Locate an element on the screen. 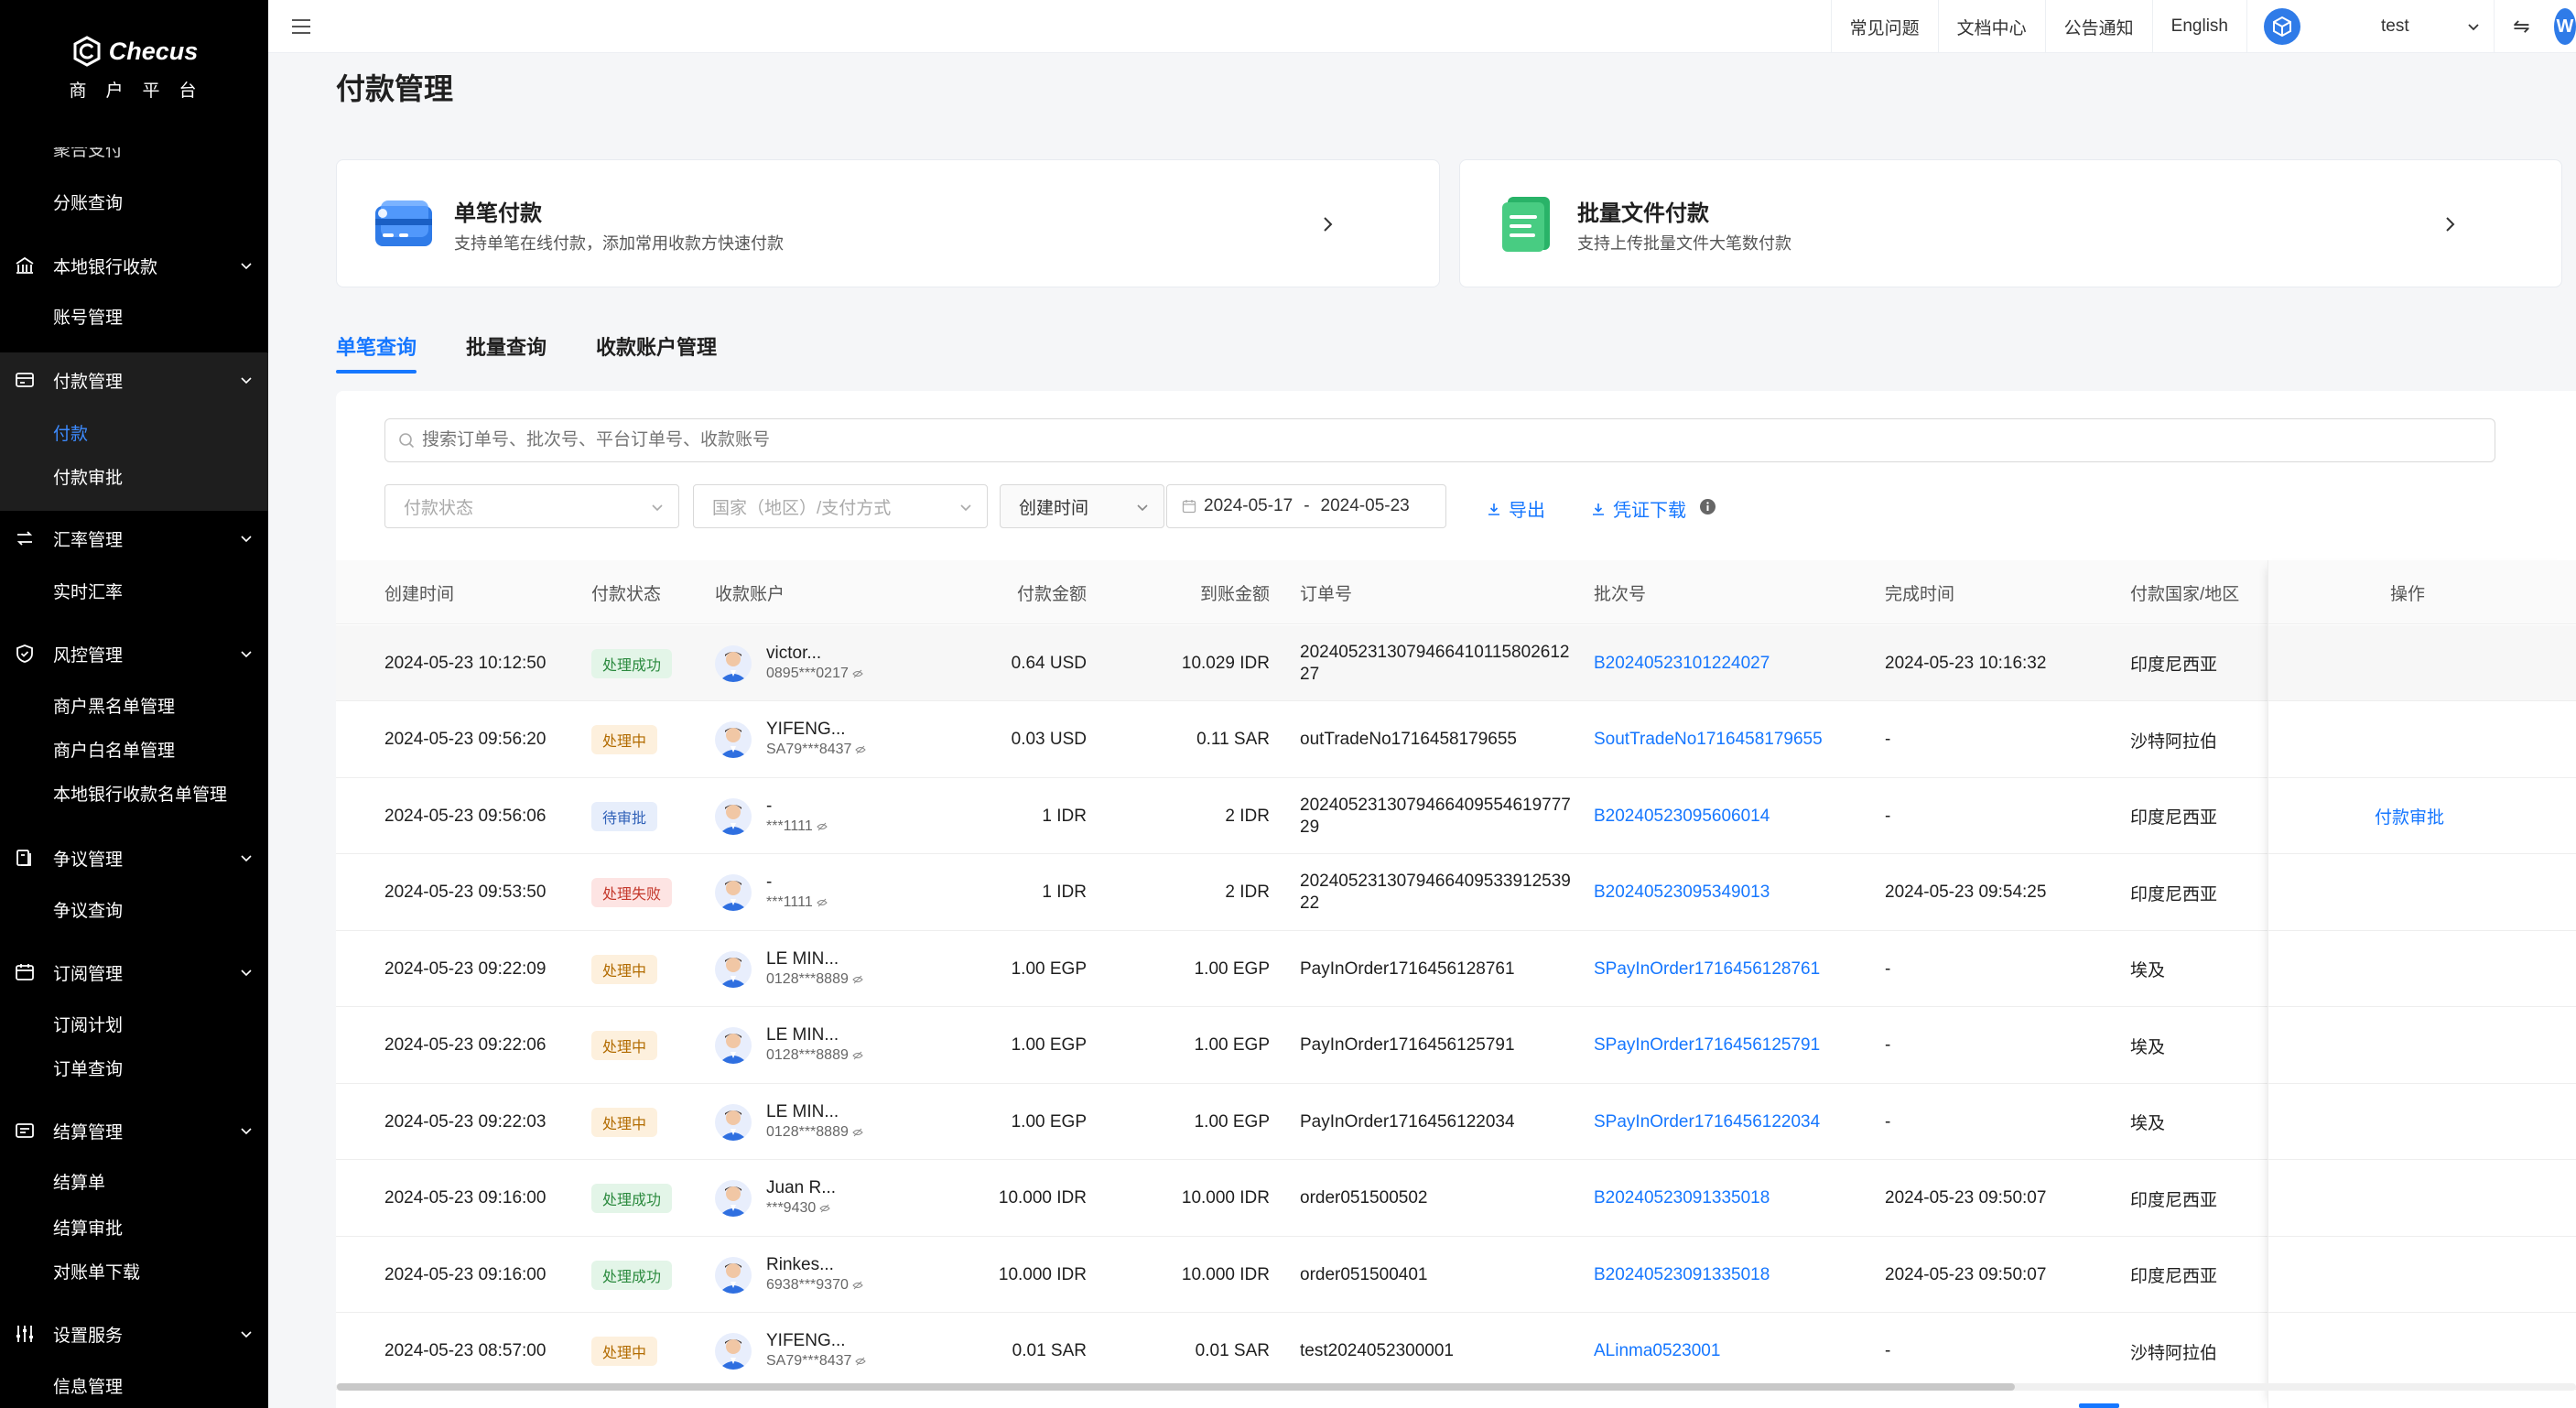 Image resolution: width=2576 pixels, height=1408 pixels. sidebar-group-3: 付款管理 is located at coordinates (134, 380).